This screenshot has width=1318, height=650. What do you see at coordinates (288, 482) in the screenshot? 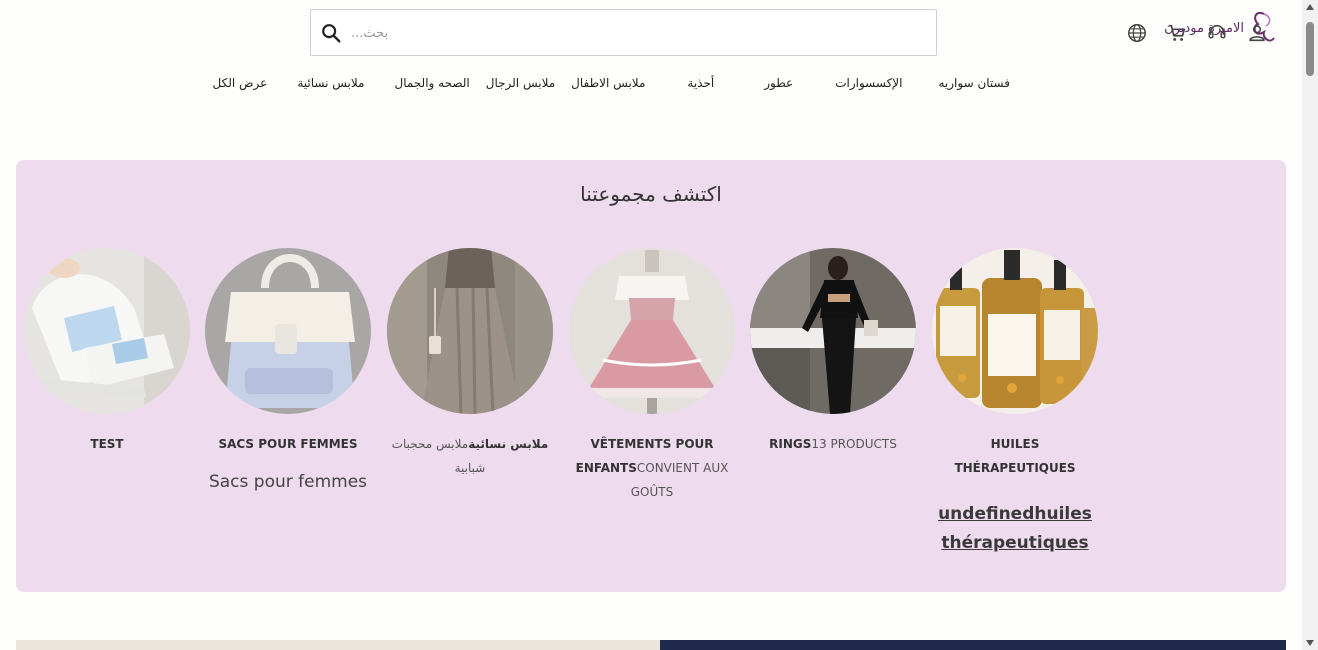
I see `card-description: Sacs pour femmes` at bounding box center [288, 482].